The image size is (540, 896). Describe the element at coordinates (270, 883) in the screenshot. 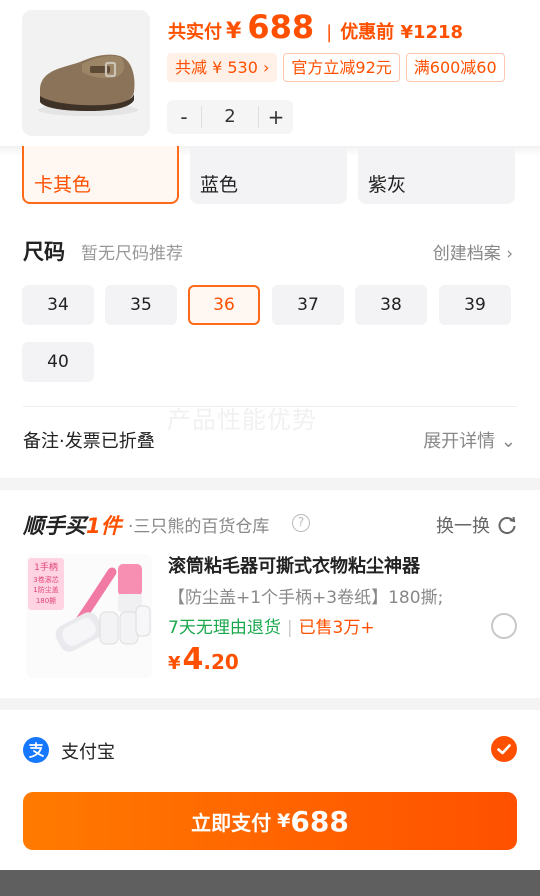

I see `system-home-bar` at that location.